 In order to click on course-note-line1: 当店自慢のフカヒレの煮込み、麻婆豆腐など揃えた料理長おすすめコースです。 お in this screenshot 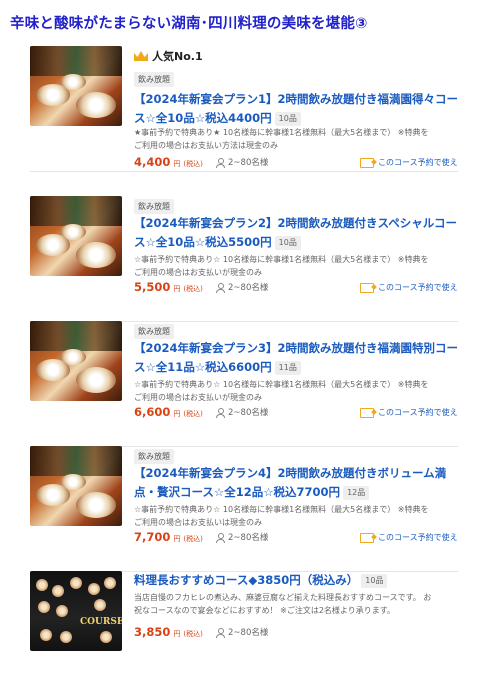, I will do `click(283, 597)`.